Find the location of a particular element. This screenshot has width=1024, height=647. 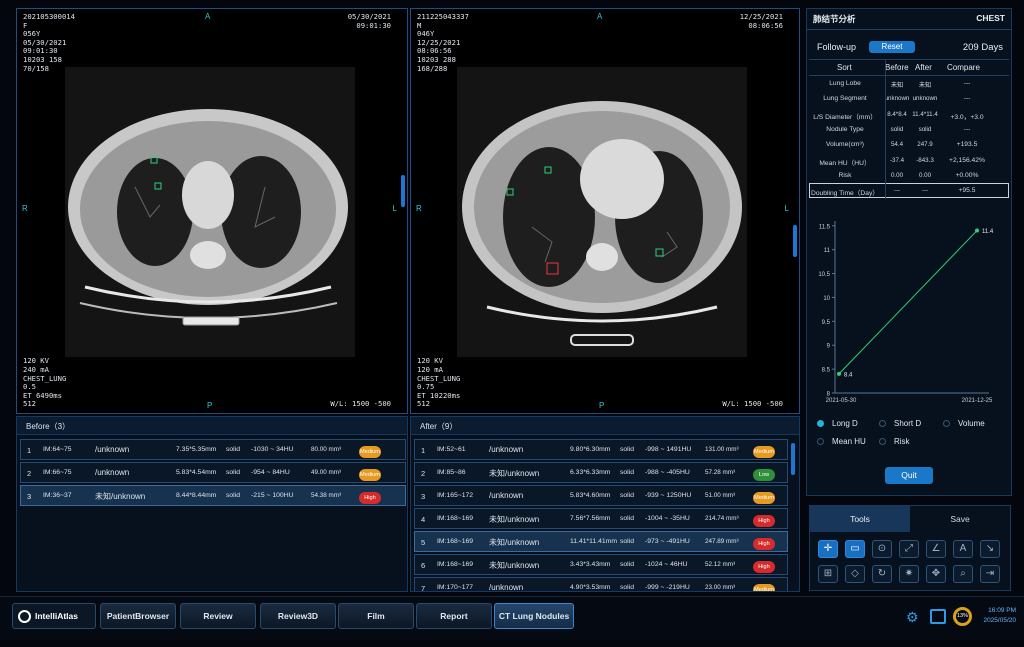

text-annotation-icon: A is located at coordinates (963, 549).